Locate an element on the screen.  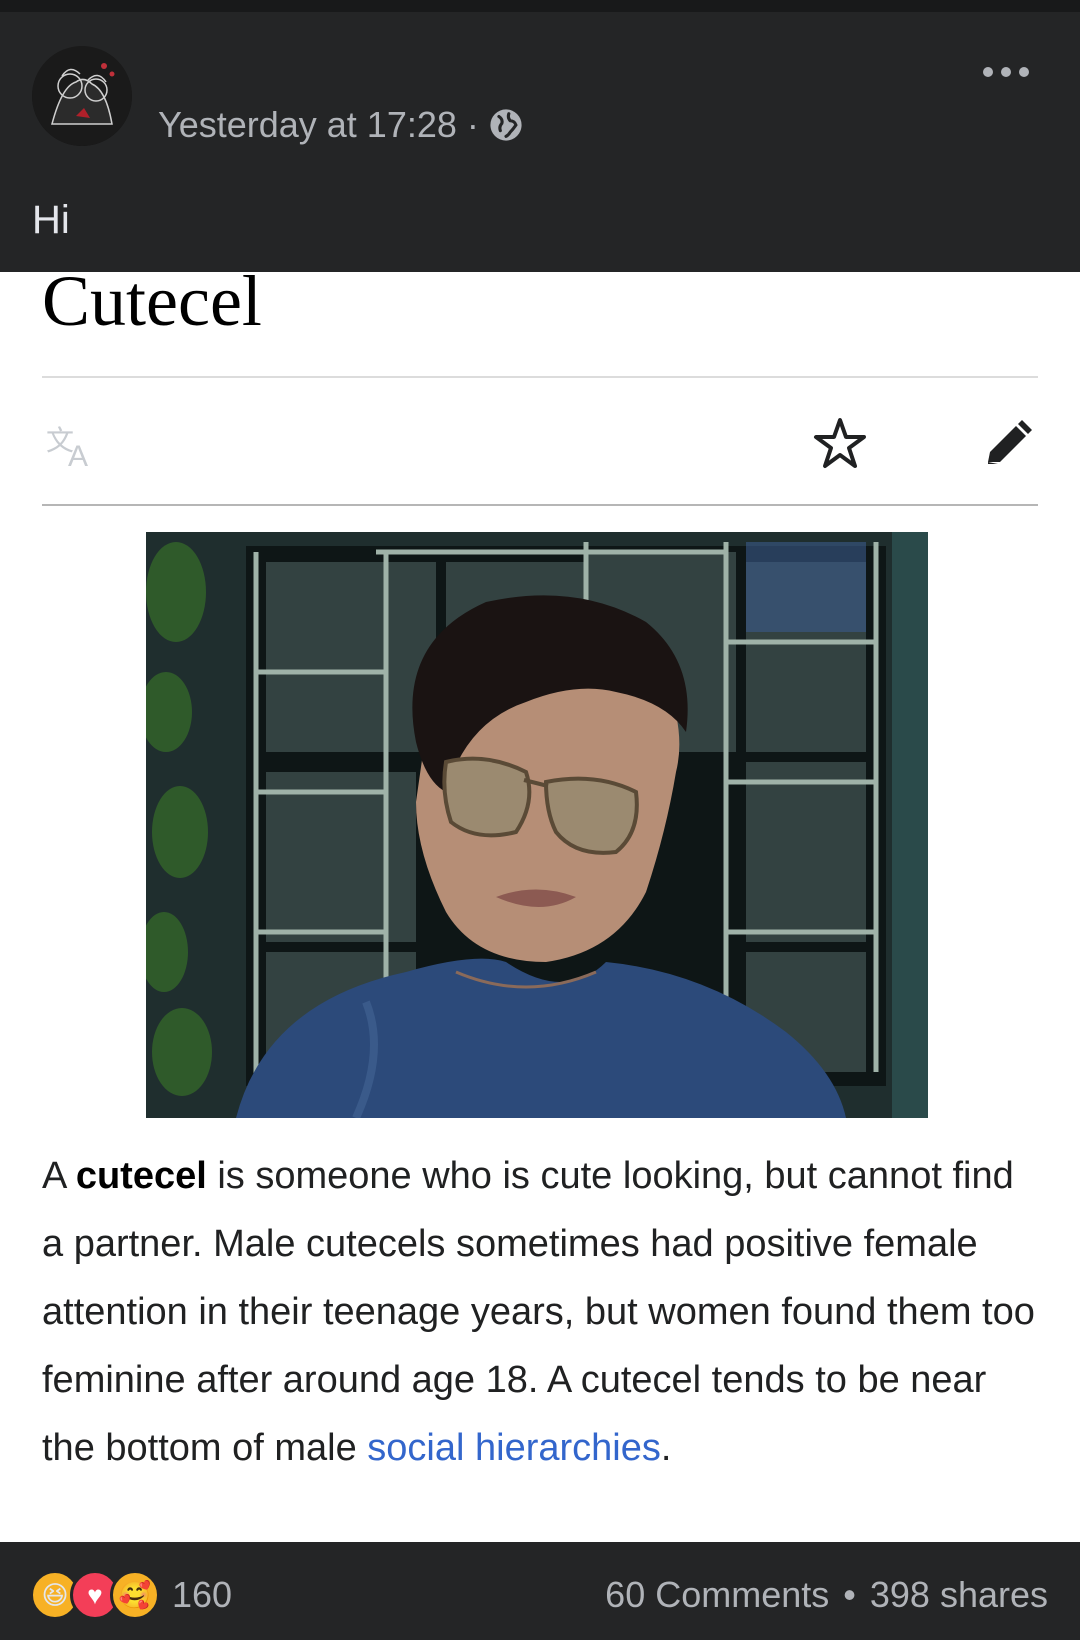
care-icon: 🥰 is located at coordinates (135, 1595).